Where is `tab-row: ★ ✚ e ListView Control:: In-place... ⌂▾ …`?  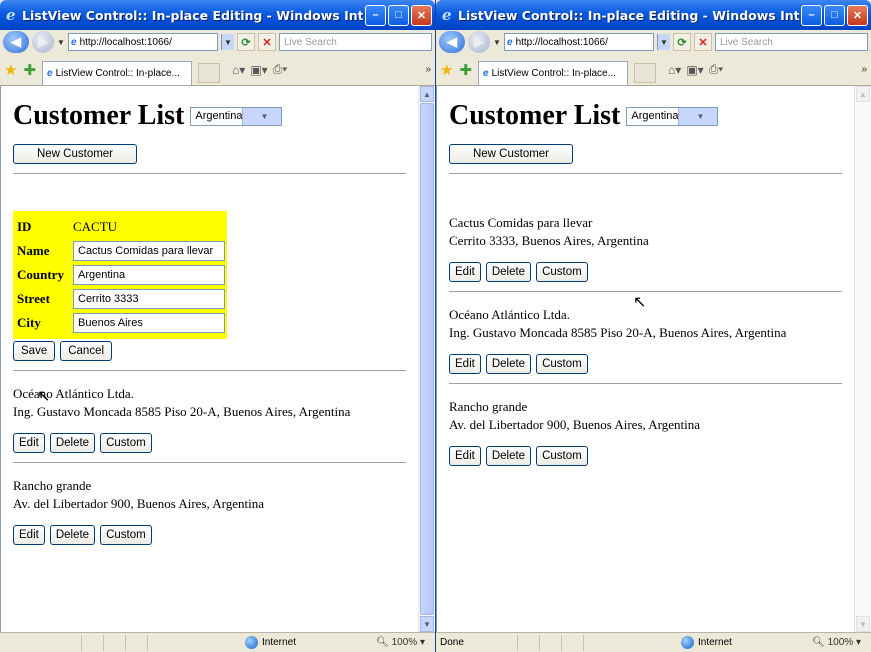 tab-row: ★ ✚ e ListView Control:: In-place... ⌂▾ … is located at coordinates (653, 70).